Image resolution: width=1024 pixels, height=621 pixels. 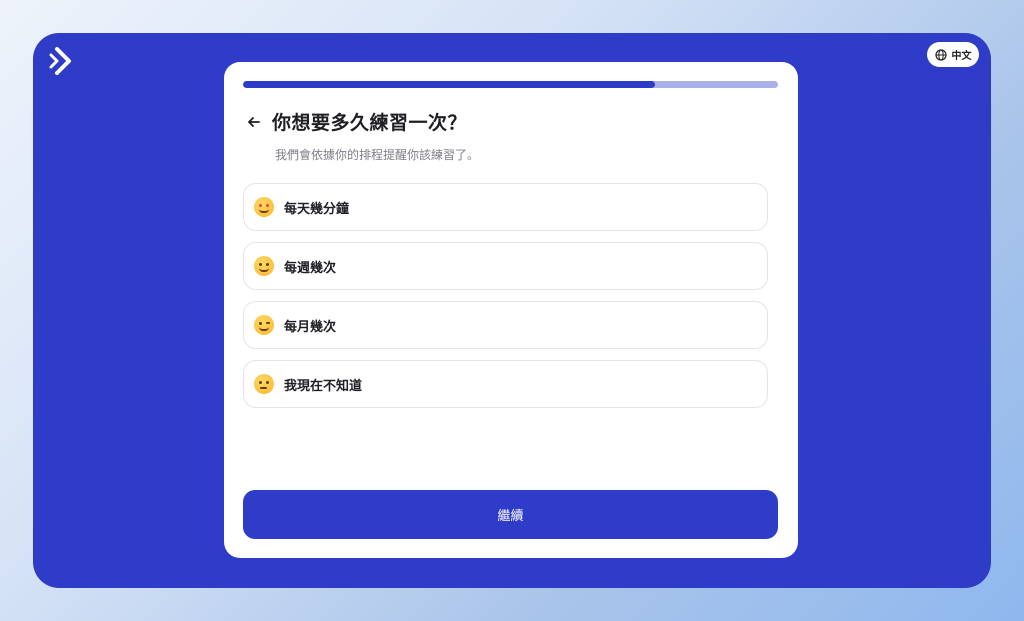 I want to click on language-switcher: 中文, so click(x=953, y=54).